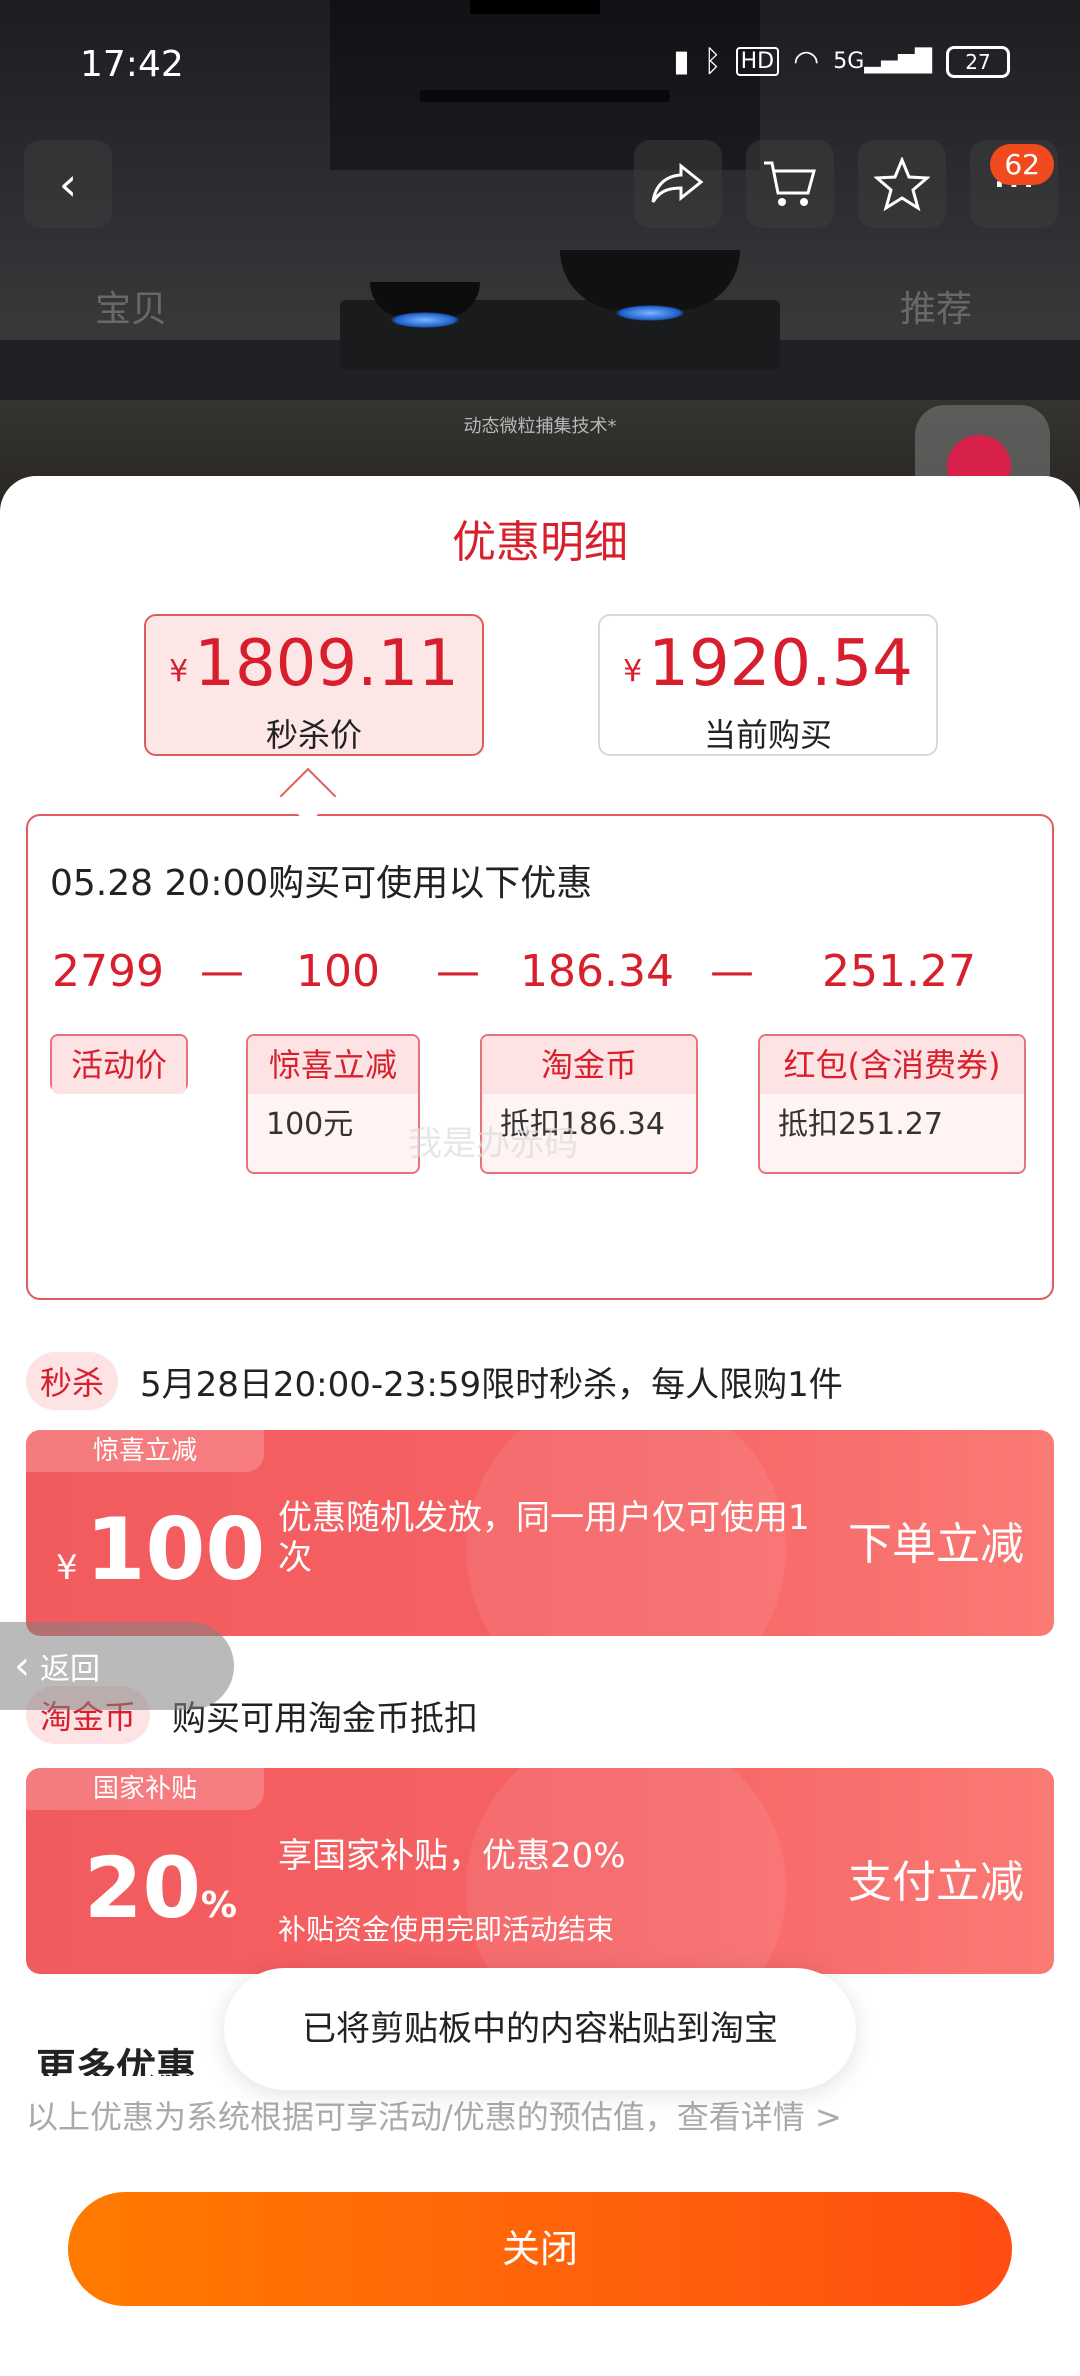  Describe the element at coordinates (142, 1888) in the screenshot. I see `percent-value: 20` at that location.